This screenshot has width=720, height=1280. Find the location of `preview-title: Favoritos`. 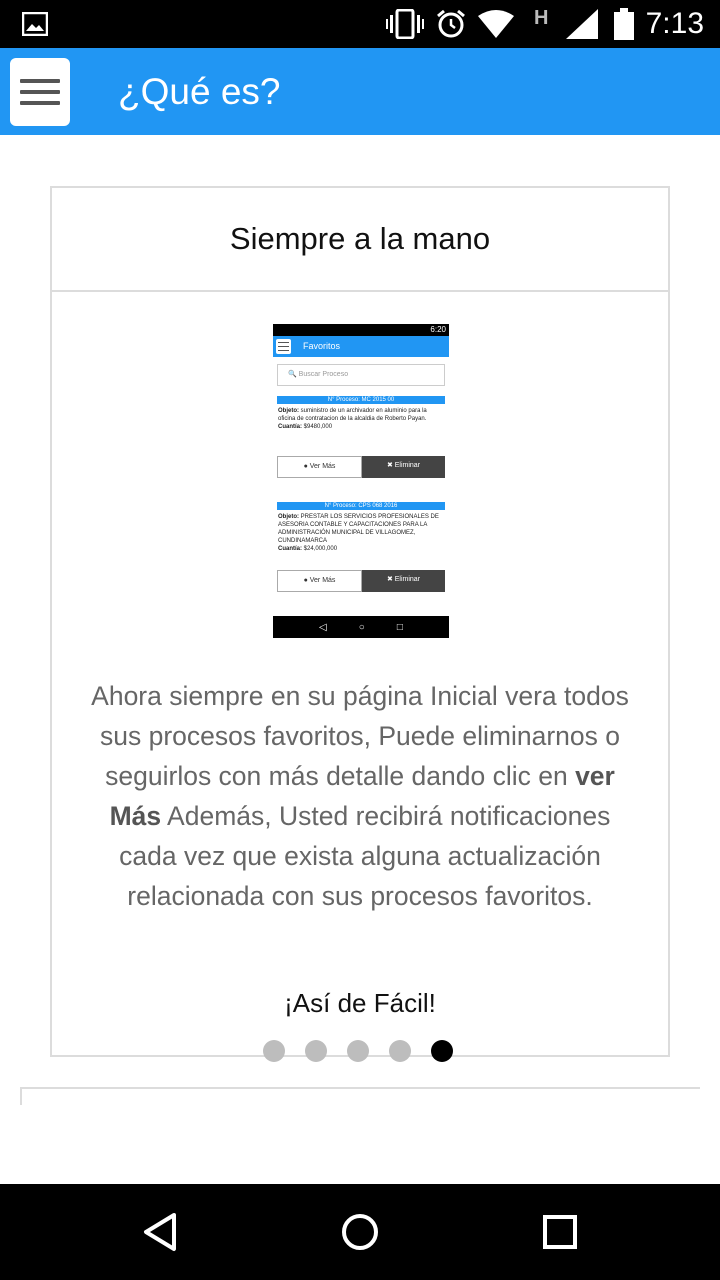

preview-title: Favoritos is located at coordinates (322, 346).